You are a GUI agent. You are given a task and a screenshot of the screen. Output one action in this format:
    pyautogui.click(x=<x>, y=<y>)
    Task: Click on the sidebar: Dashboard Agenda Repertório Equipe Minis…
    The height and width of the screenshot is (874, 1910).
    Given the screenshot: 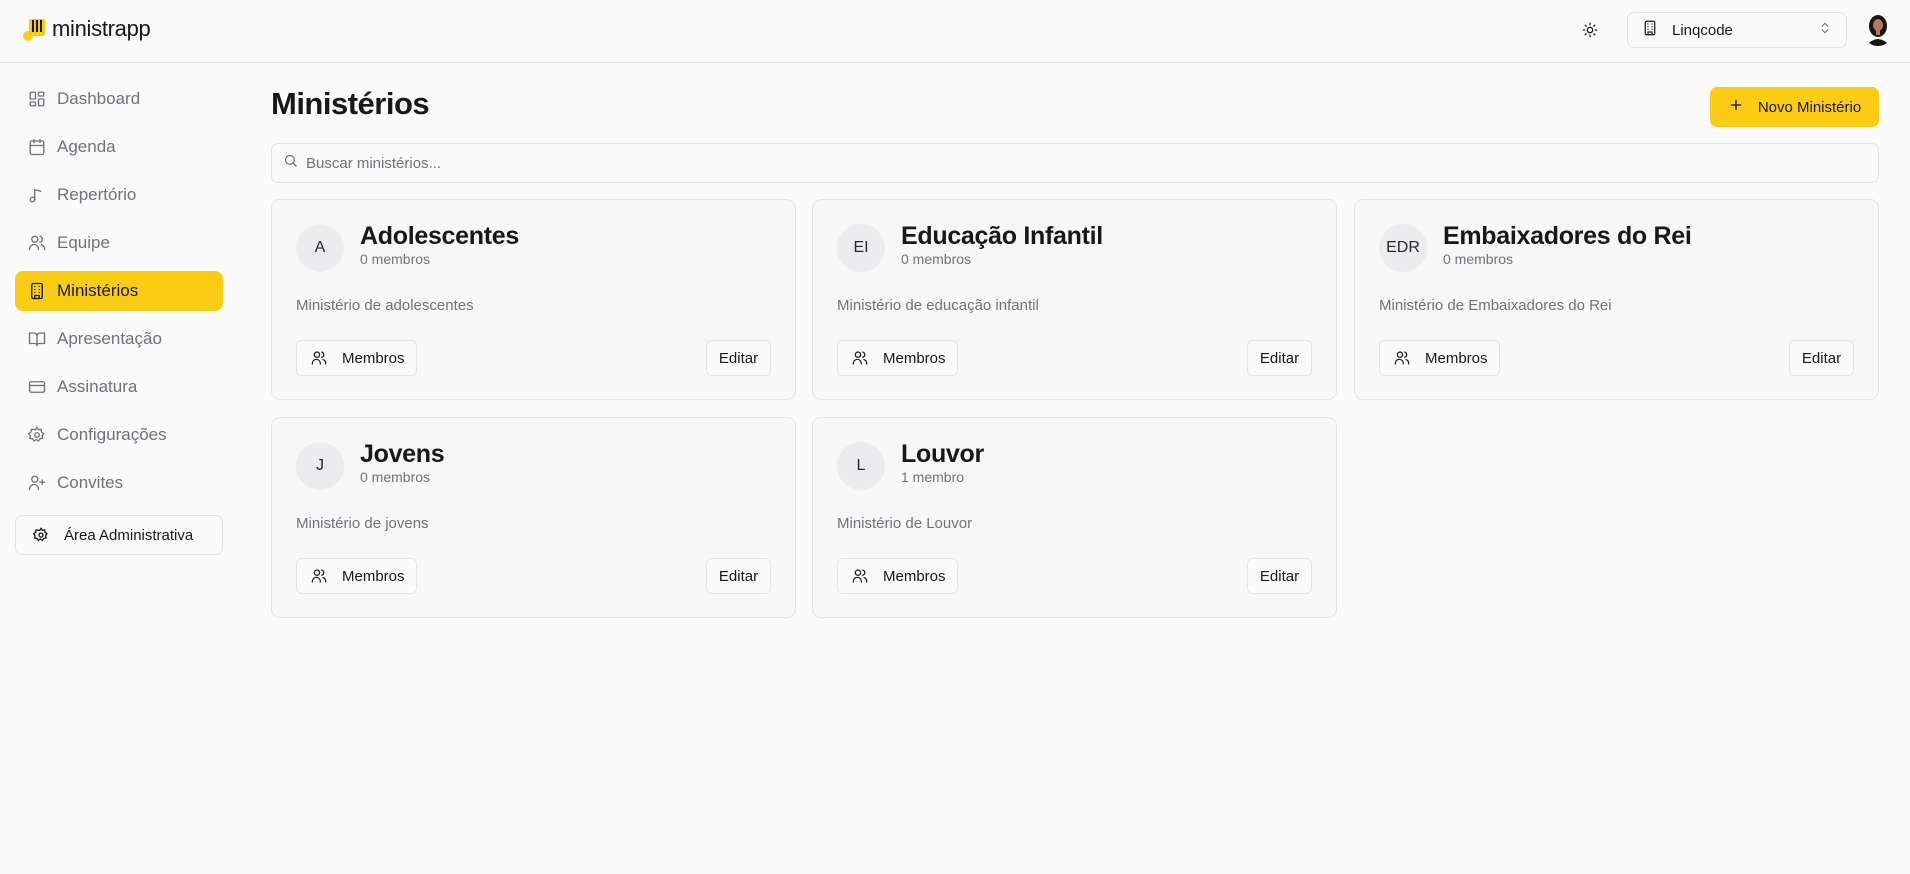 What is the action you would take?
    pyautogui.click(x=119, y=317)
    